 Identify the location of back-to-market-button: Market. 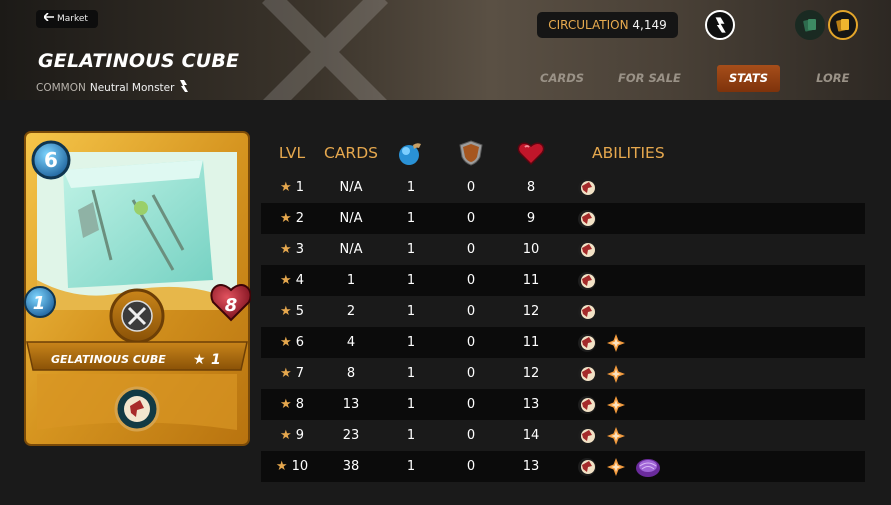
(67, 19).